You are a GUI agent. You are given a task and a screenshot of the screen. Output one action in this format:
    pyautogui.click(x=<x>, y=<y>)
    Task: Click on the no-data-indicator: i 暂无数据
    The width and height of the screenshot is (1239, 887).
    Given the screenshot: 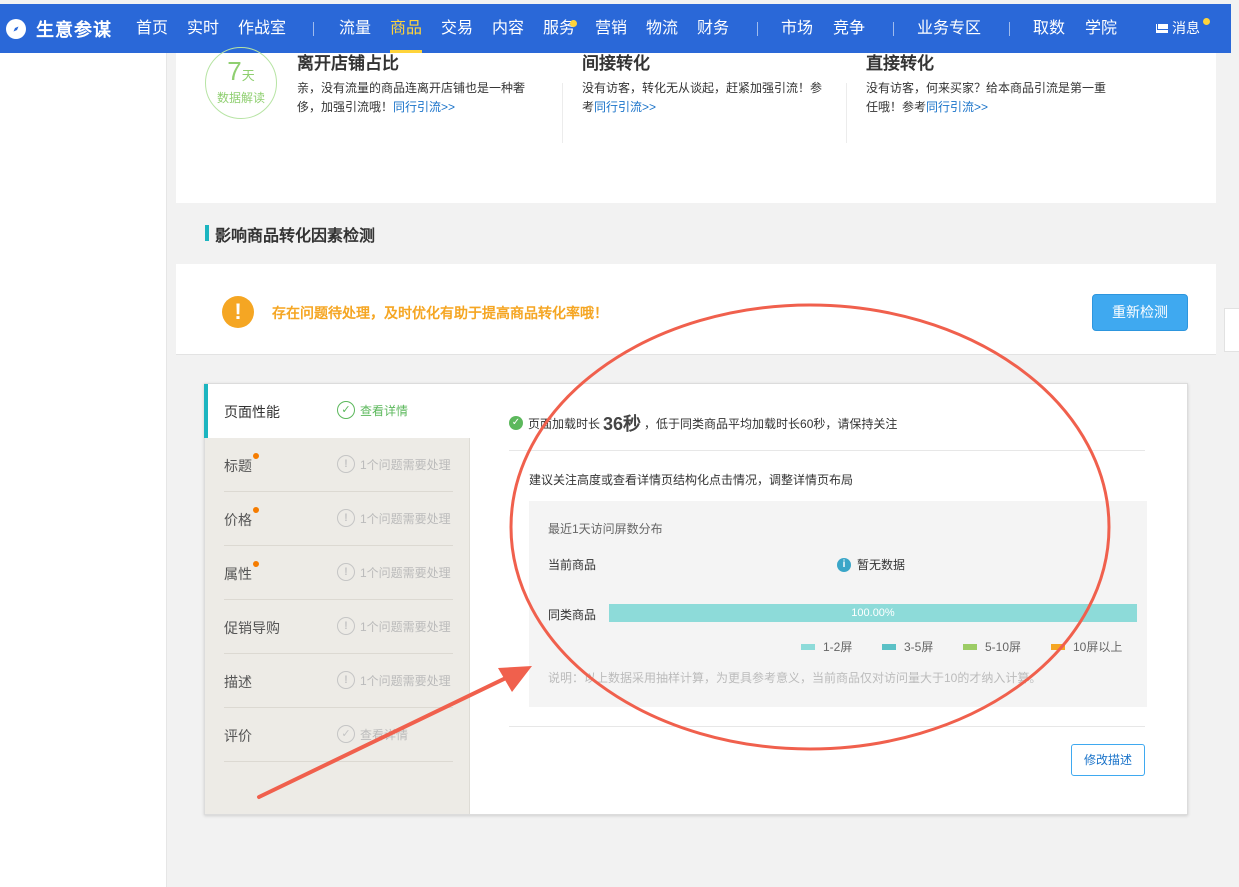 What is the action you would take?
    pyautogui.click(x=871, y=564)
    